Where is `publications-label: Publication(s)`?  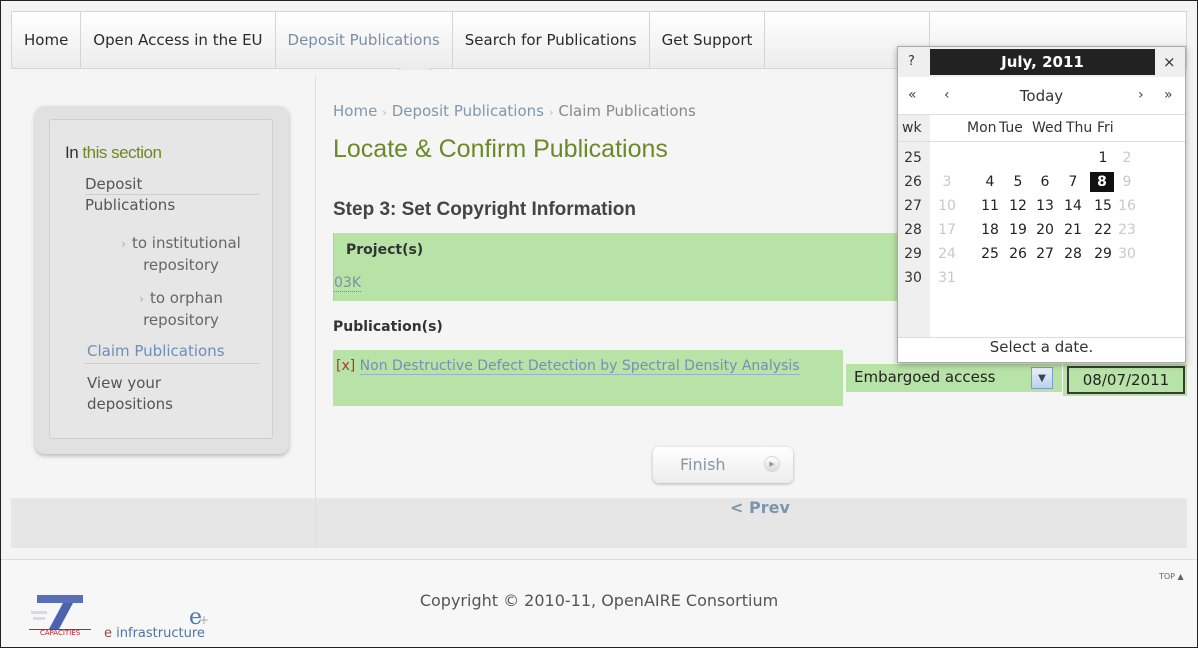
publications-label: Publication(s) is located at coordinates (388, 327).